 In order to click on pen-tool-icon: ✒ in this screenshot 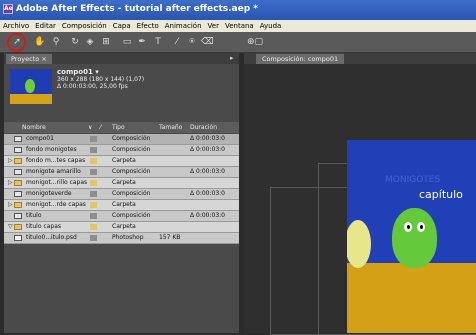, I will do `click(142, 42)`.